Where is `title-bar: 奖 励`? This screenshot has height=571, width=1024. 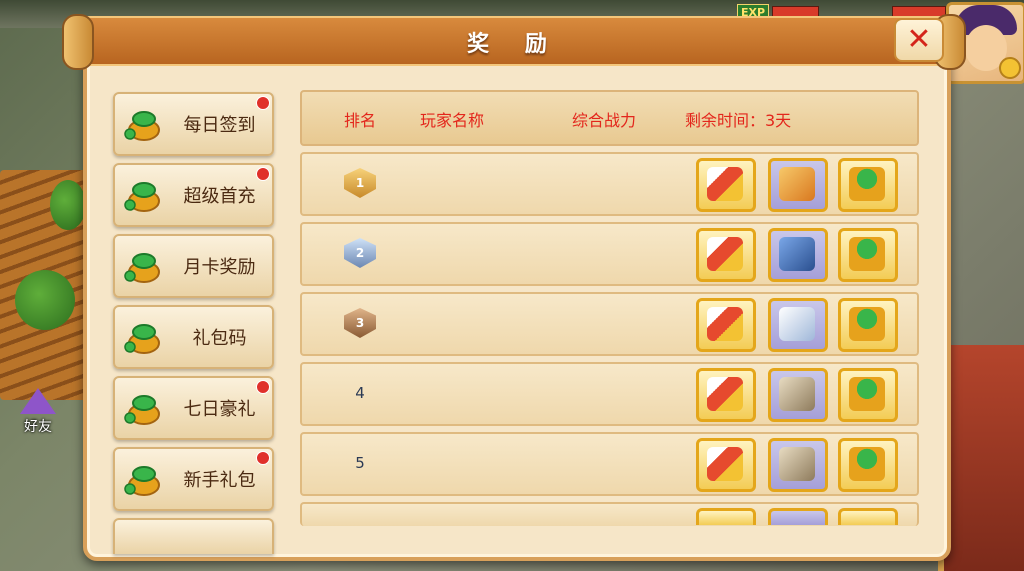
title-bar: 奖 励 is located at coordinates (514, 42).